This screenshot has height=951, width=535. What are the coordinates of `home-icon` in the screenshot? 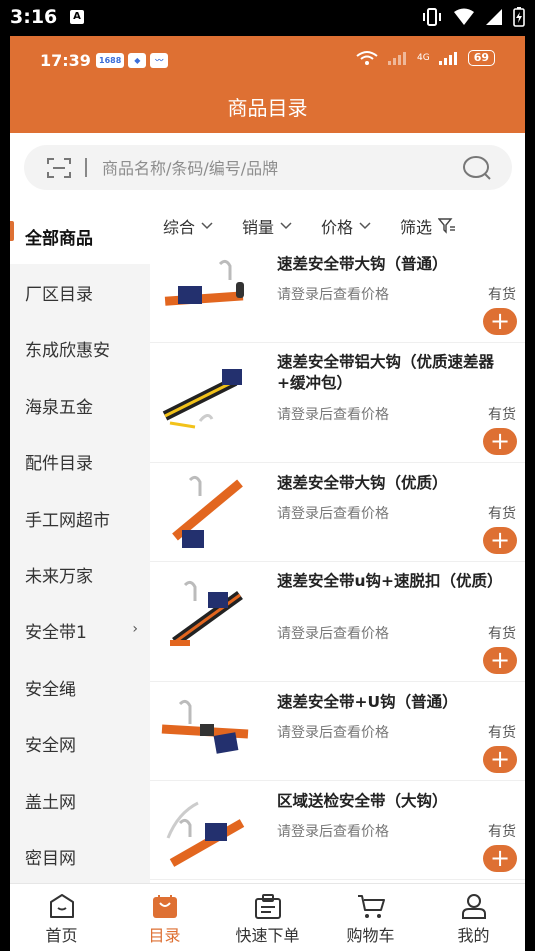 It's located at (61, 906).